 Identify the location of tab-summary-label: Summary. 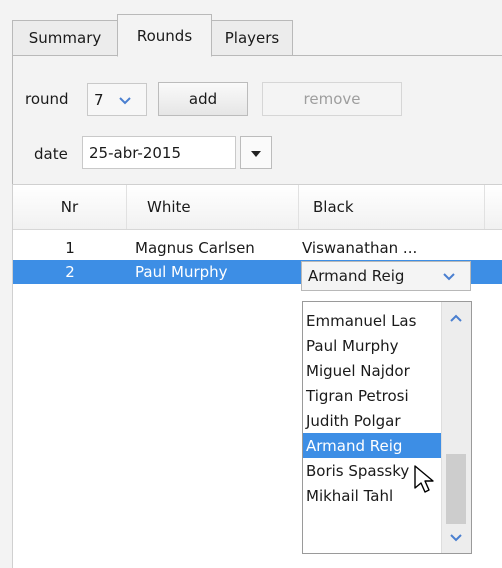
(65, 38).